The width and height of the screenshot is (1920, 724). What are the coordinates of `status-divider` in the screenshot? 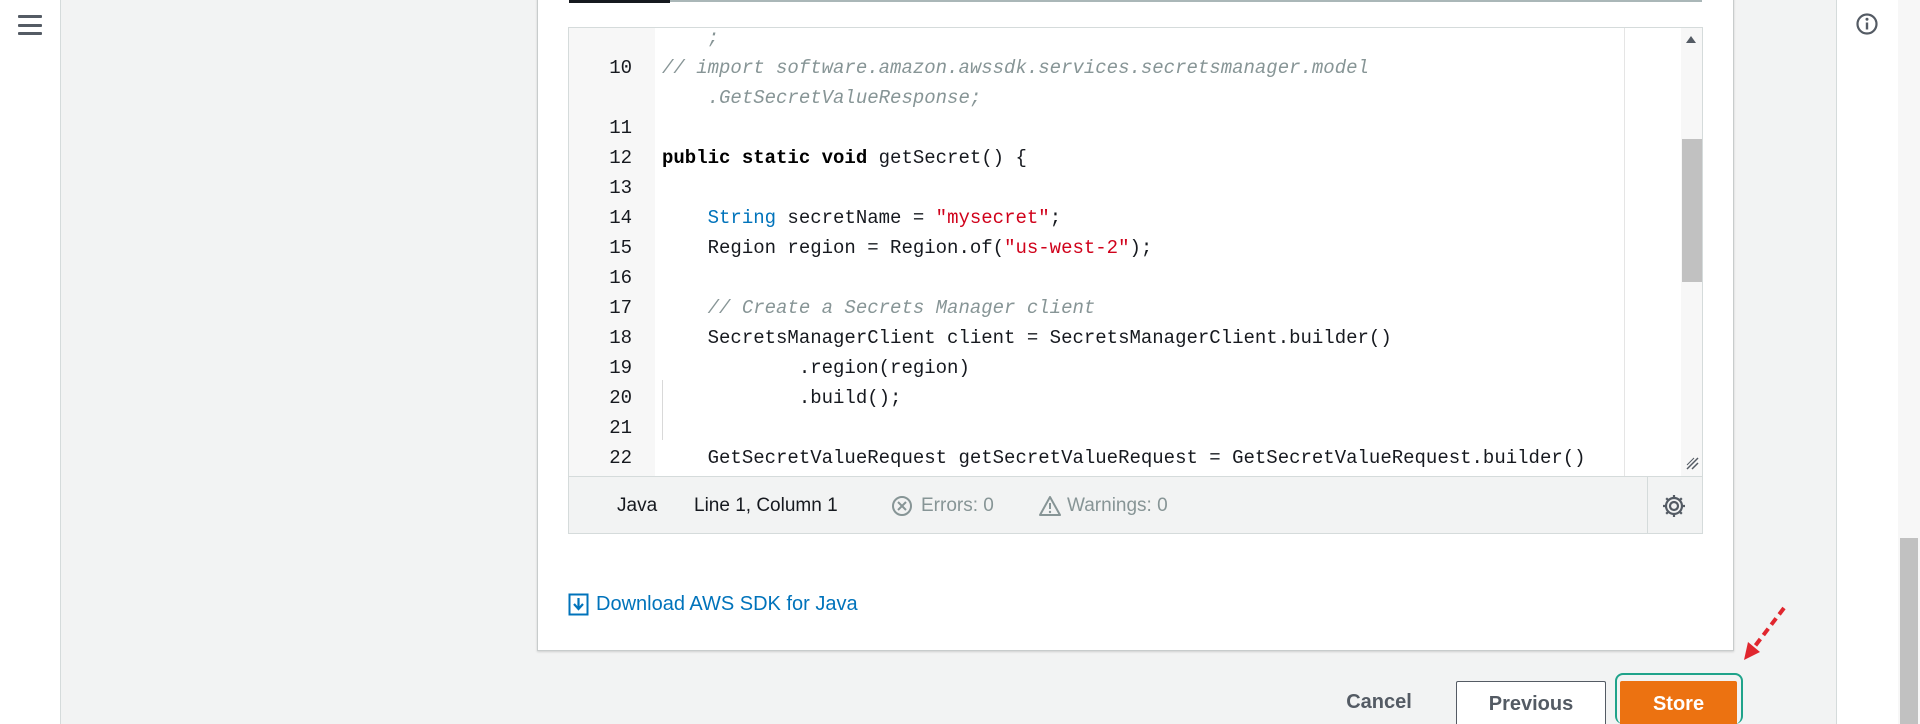 It's located at (1647, 505).